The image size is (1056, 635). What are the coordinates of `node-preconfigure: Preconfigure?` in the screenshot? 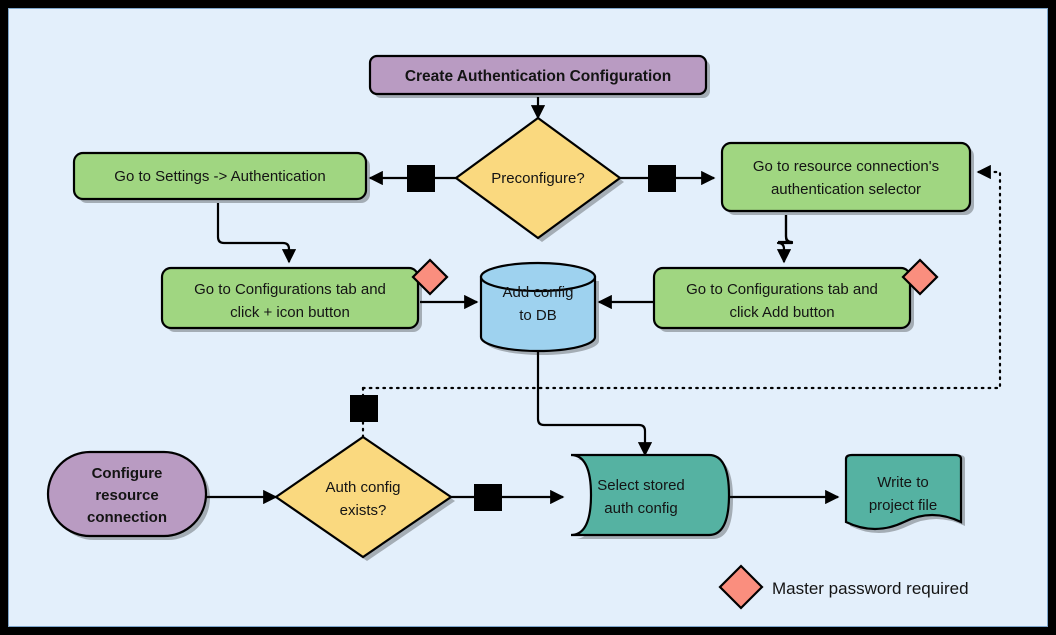 It's located at (539, 179).